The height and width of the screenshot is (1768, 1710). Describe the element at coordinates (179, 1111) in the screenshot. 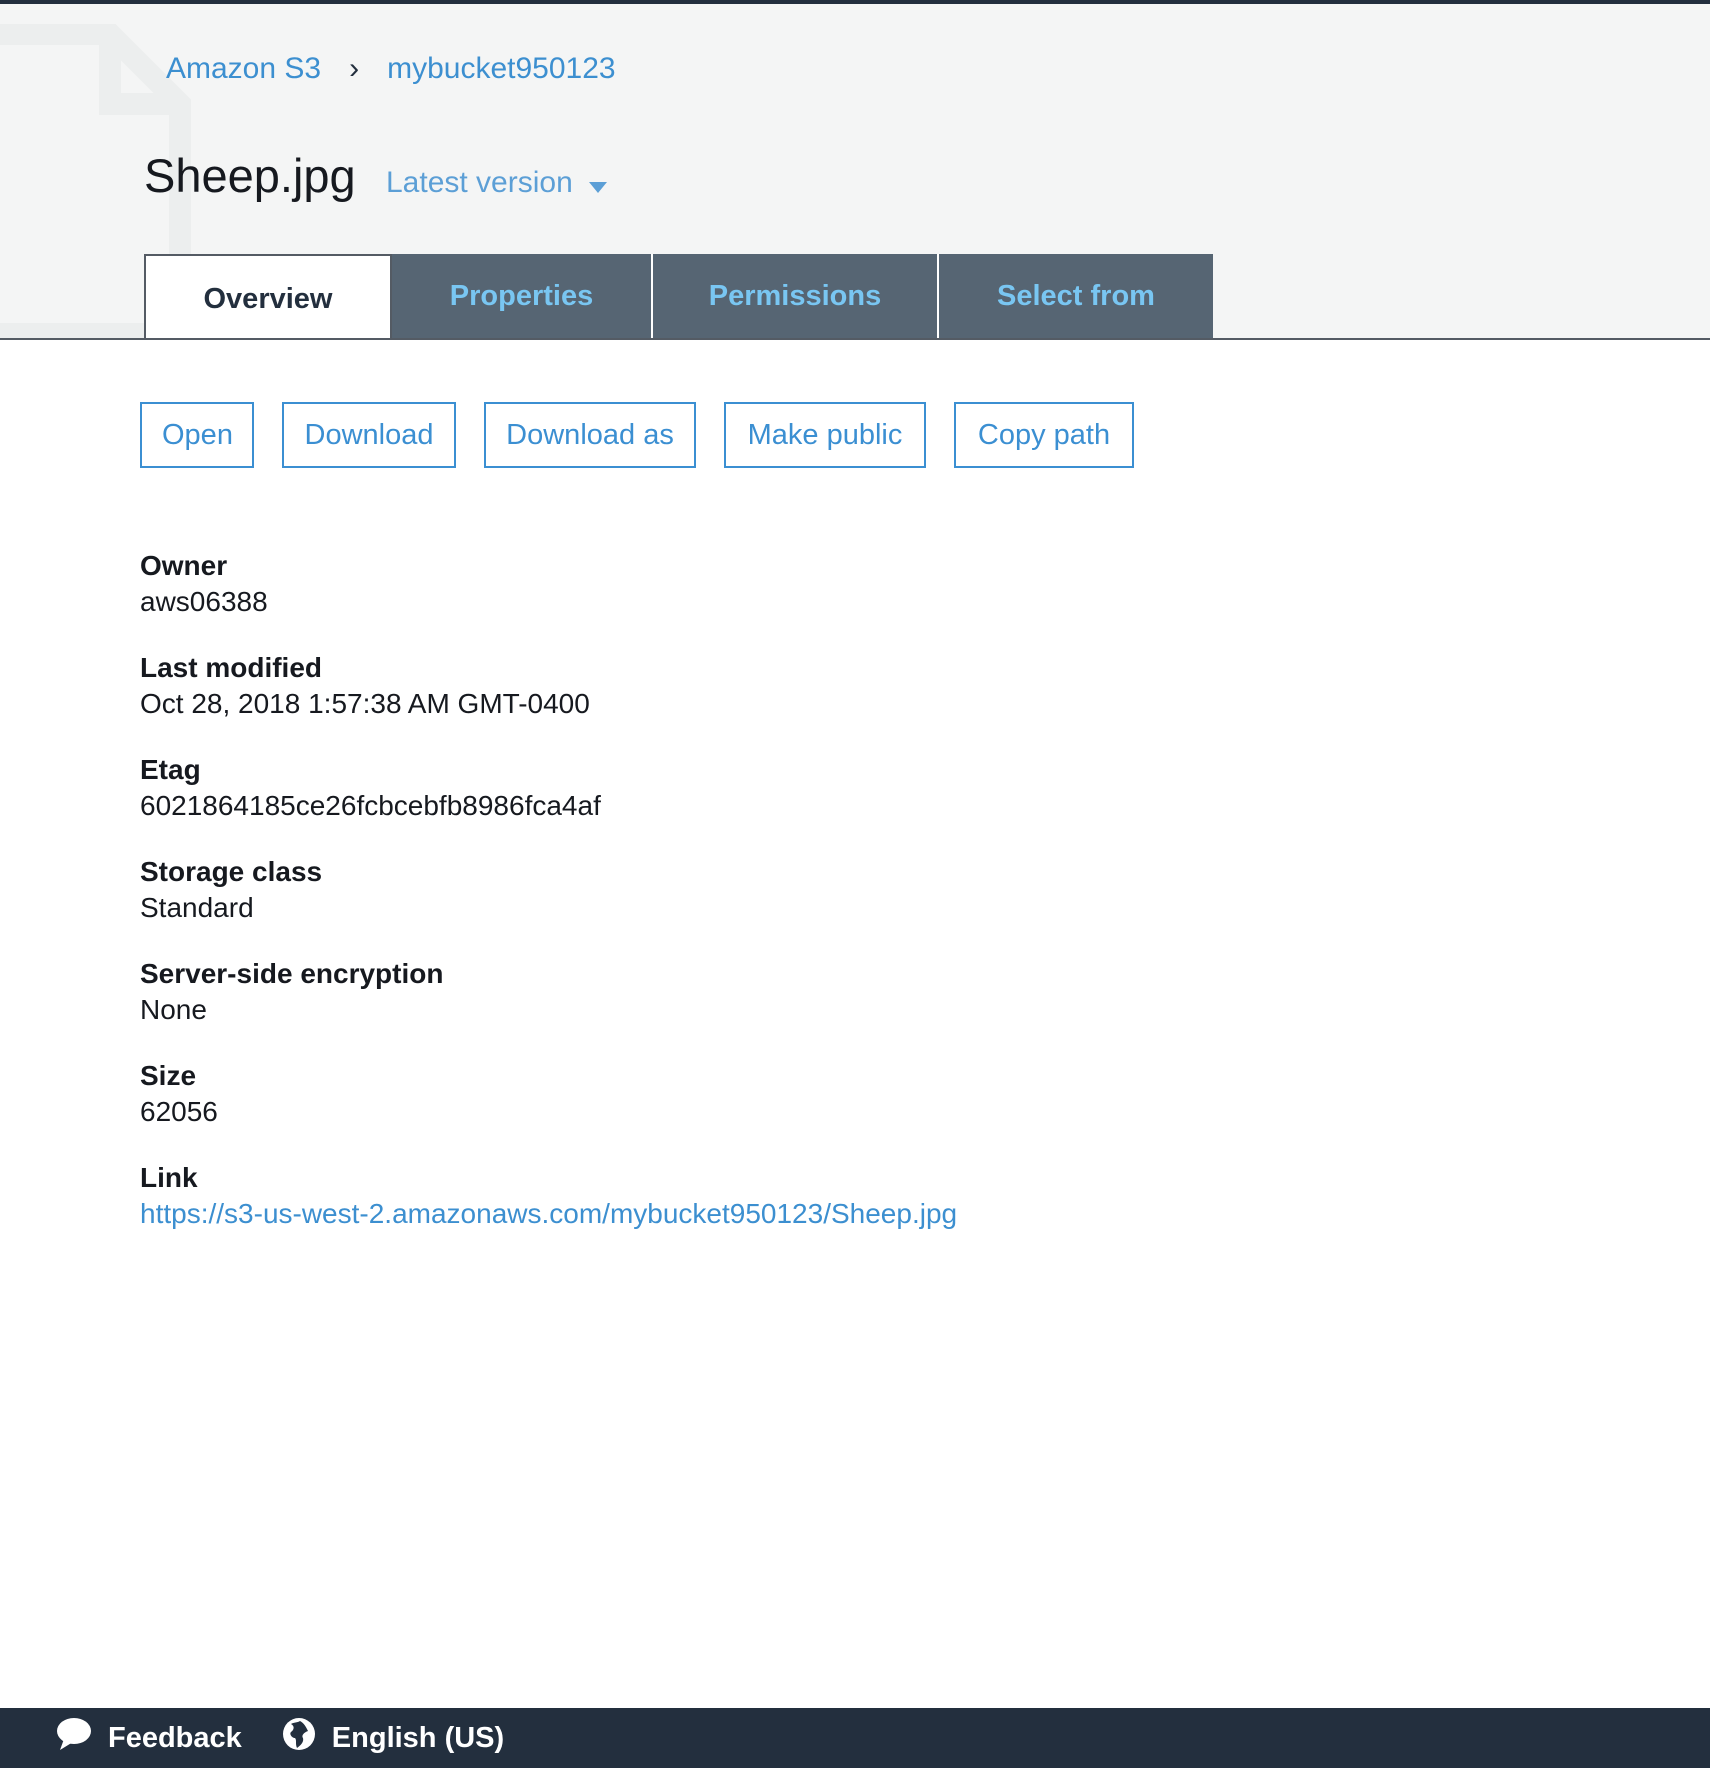

I see `size-value: 62056` at that location.